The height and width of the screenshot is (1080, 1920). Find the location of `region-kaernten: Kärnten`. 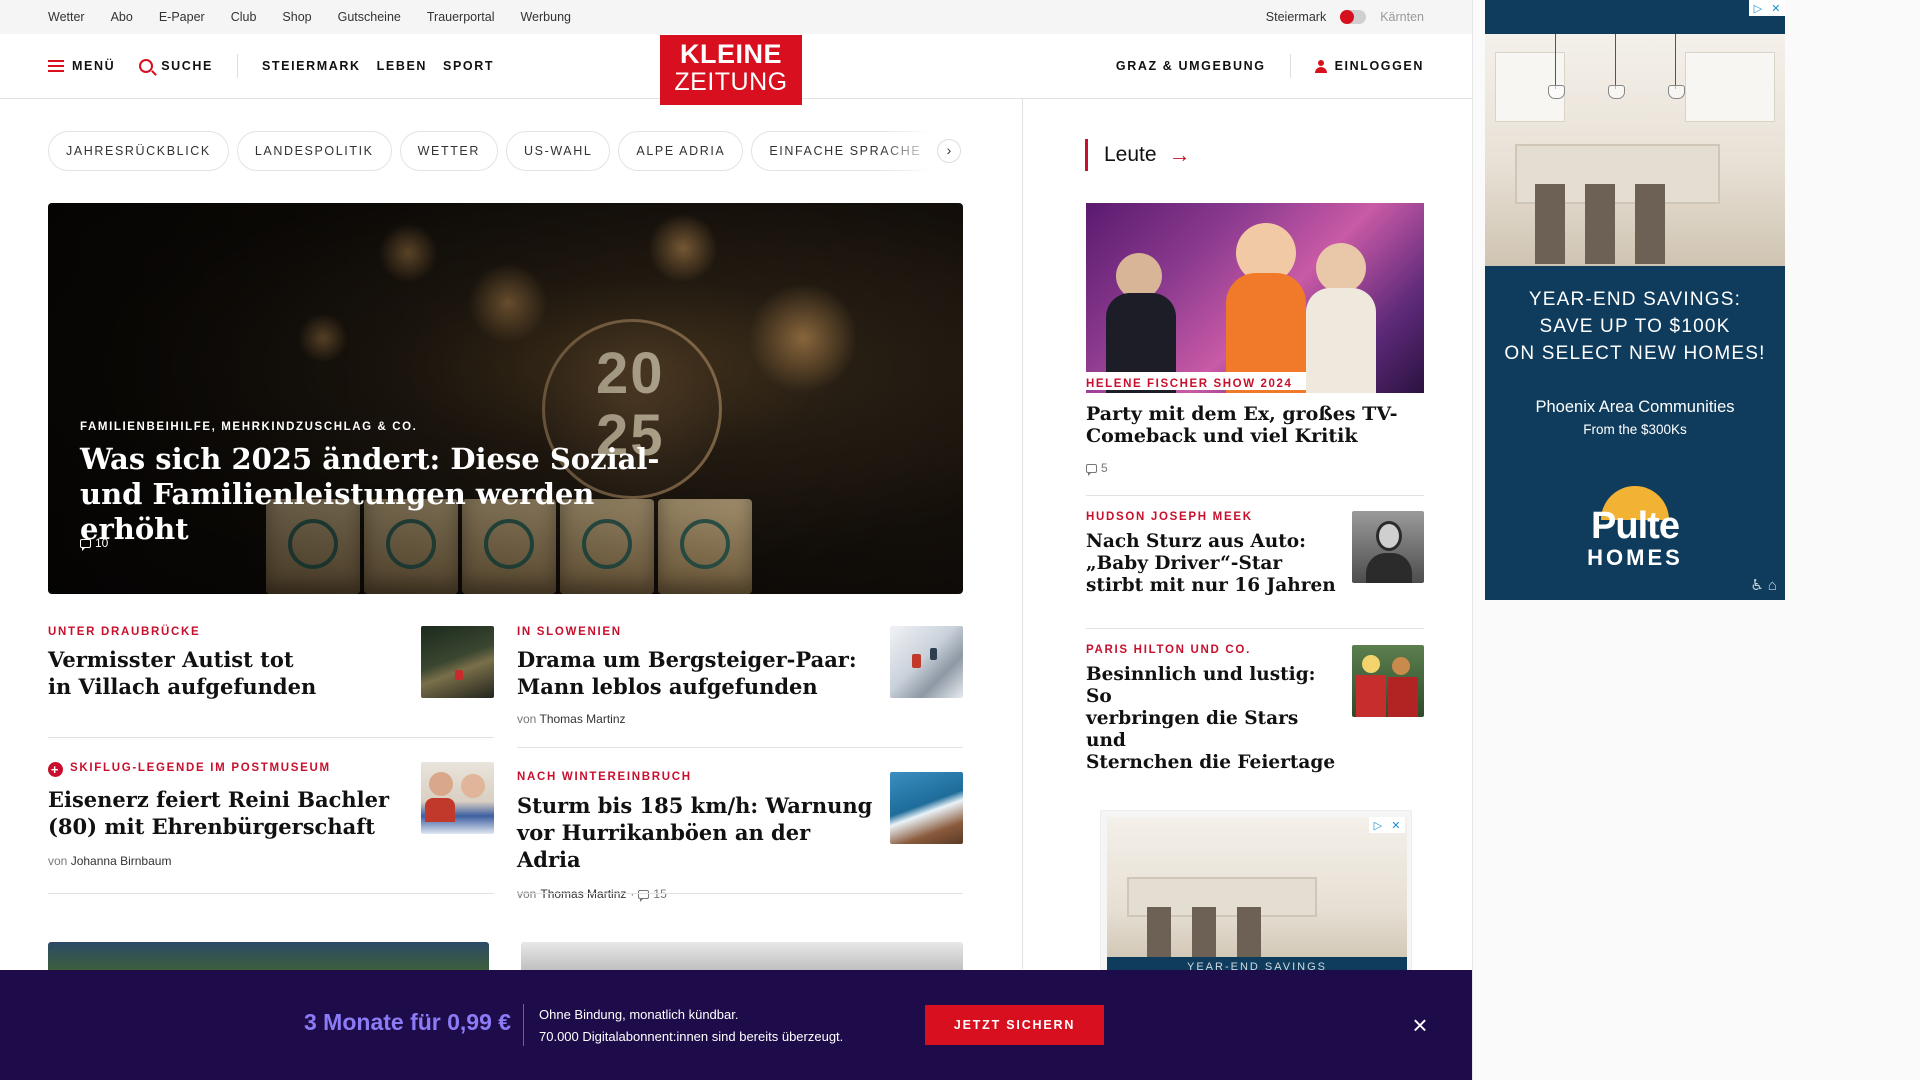

region-kaernten: Kärnten is located at coordinates (1402, 17).